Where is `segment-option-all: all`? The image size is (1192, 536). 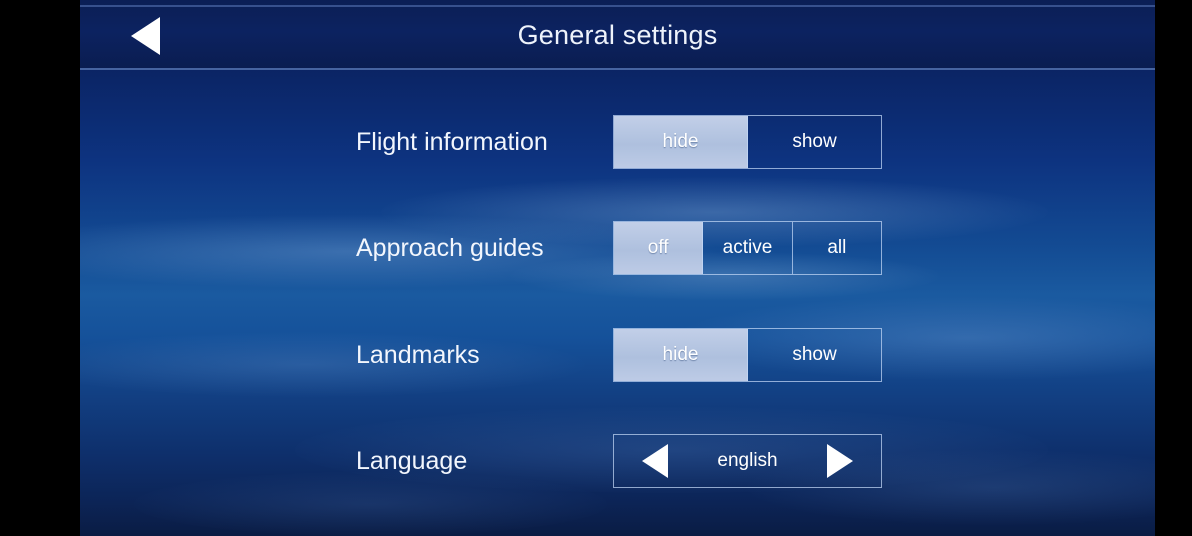
segment-option-all: all is located at coordinates (837, 248).